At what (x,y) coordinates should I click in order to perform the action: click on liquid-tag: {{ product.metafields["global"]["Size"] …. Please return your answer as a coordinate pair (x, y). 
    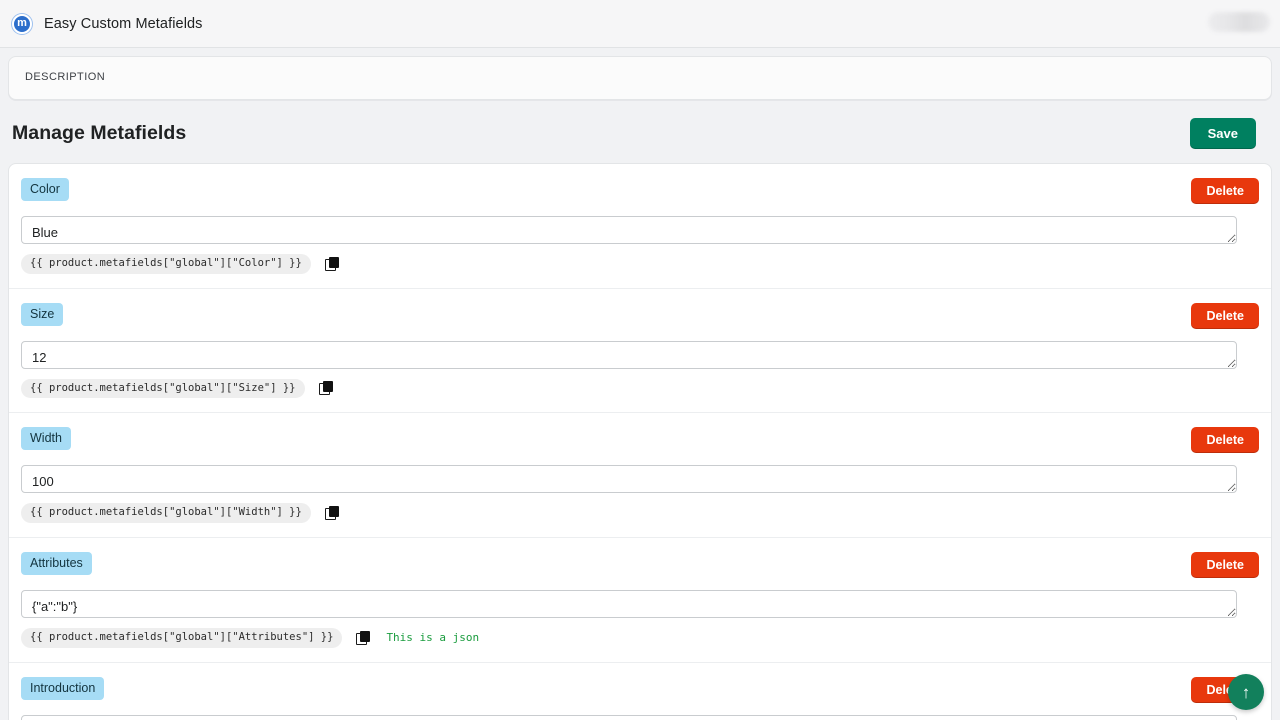
    Looking at the image, I should click on (163, 388).